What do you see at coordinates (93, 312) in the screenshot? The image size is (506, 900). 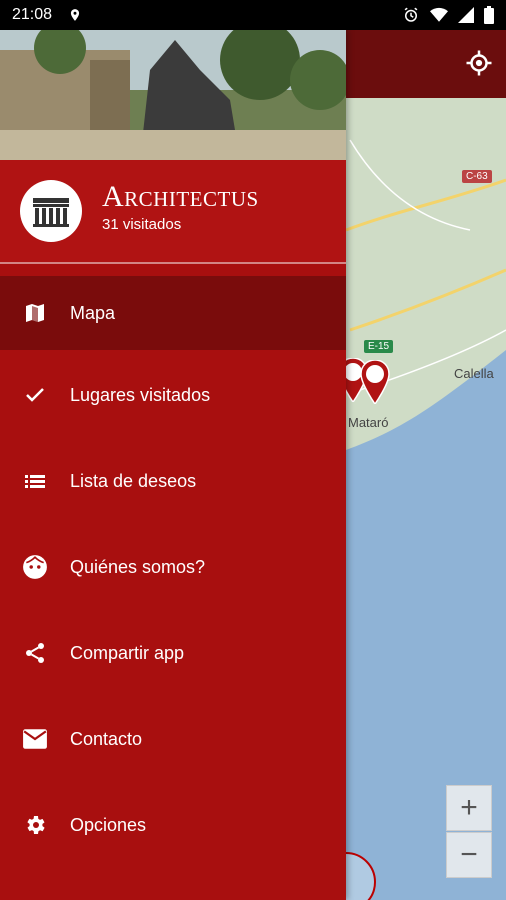 I see `menu-label: Mapa` at bounding box center [93, 312].